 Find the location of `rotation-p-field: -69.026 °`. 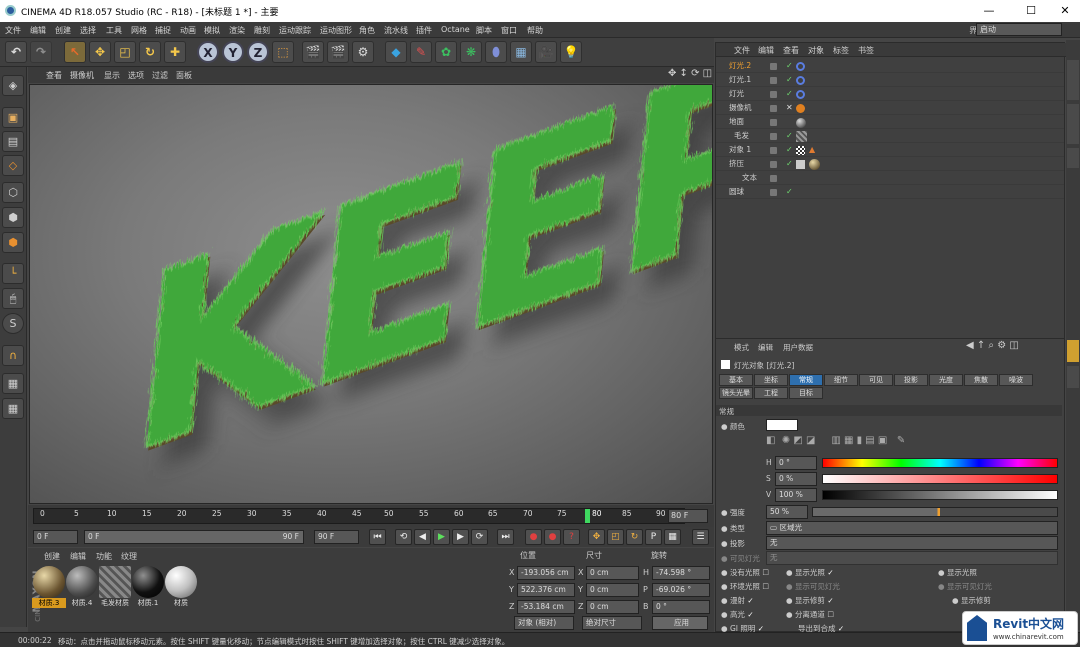

rotation-p-field: -69.026 ° is located at coordinates (681, 590).